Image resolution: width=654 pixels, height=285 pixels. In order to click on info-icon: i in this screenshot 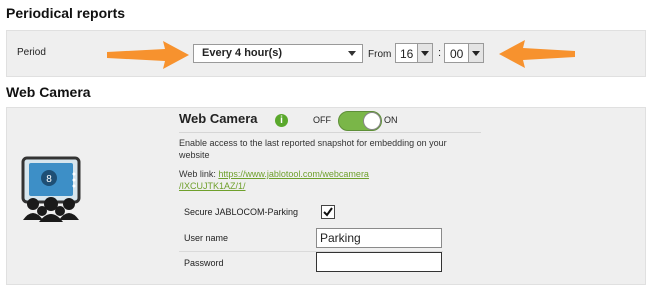, I will do `click(281, 120)`.